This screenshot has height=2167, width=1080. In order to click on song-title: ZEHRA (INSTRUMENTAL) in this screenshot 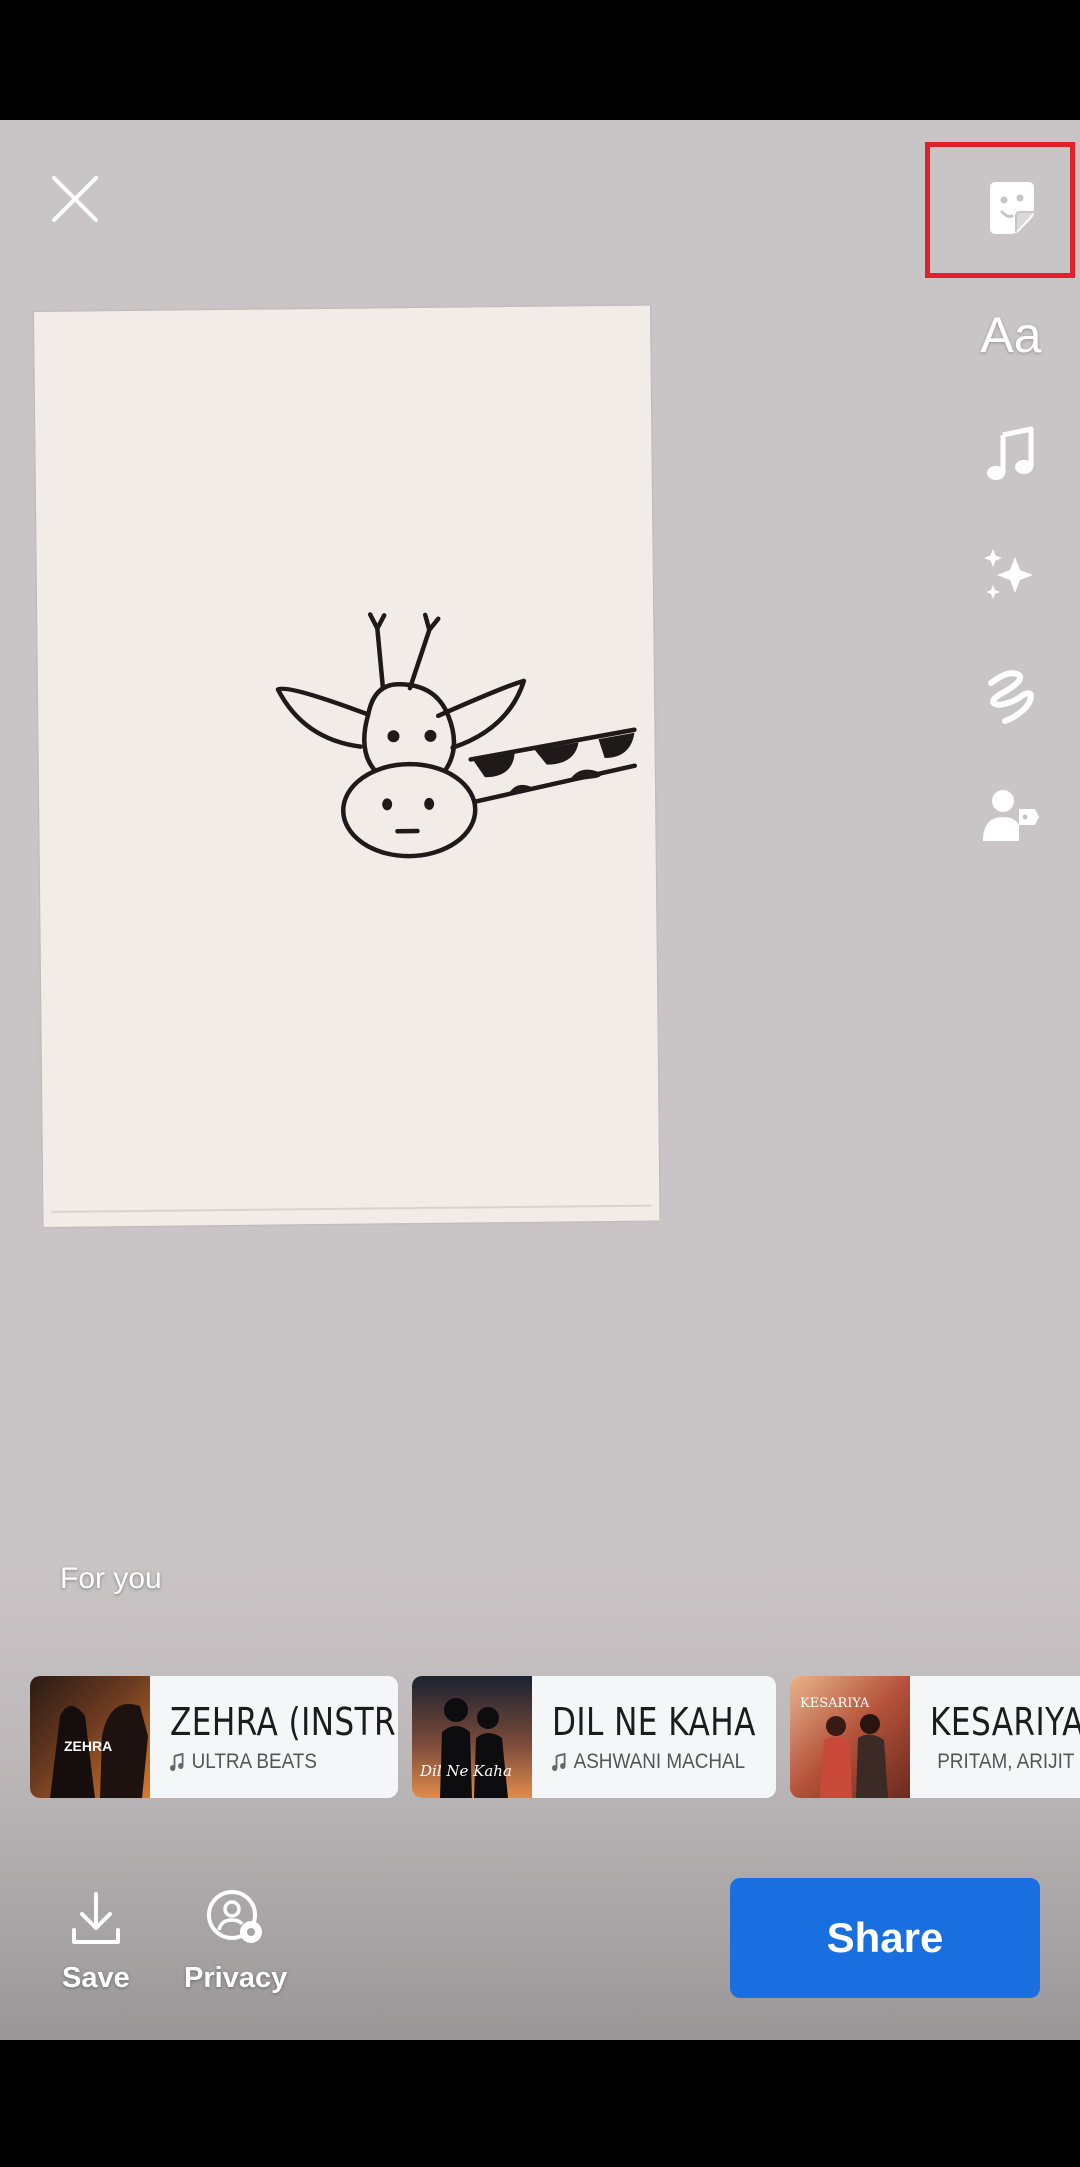, I will do `click(284, 1722)`.